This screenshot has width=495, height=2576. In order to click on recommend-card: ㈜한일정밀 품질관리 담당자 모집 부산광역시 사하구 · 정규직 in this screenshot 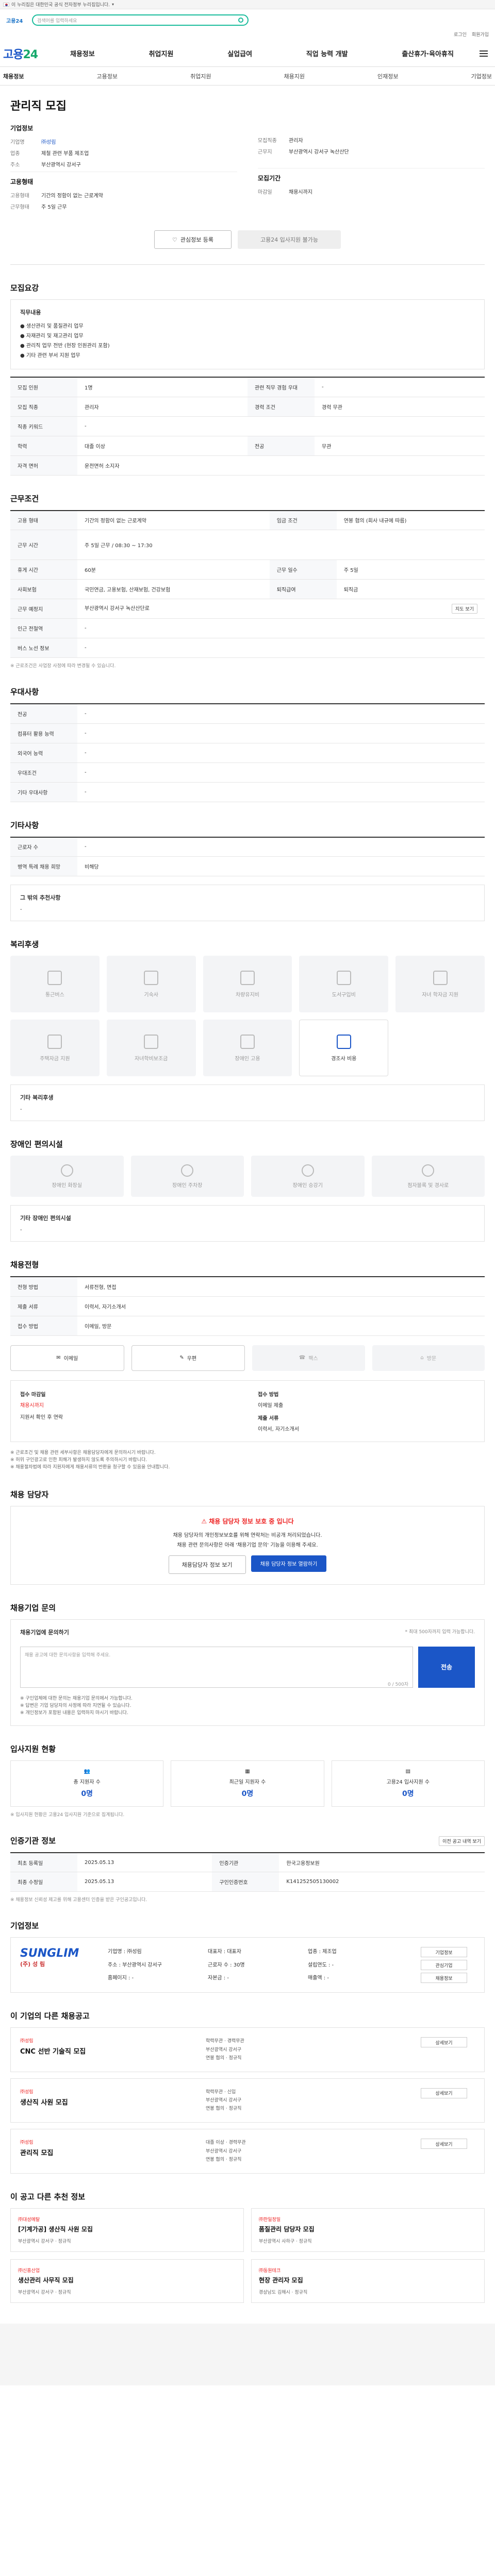, I will do `click(368, 2230)`.